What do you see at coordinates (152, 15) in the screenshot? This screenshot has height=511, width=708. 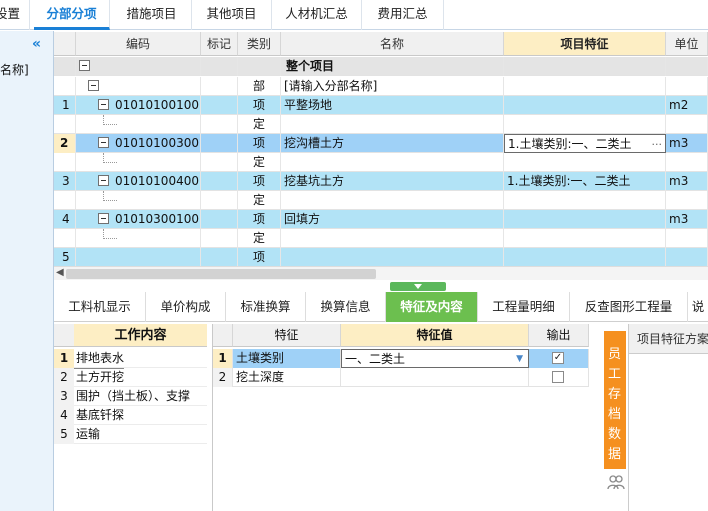 I see `tab-measure-items: 措施项目` at bounding box center [152, 15].